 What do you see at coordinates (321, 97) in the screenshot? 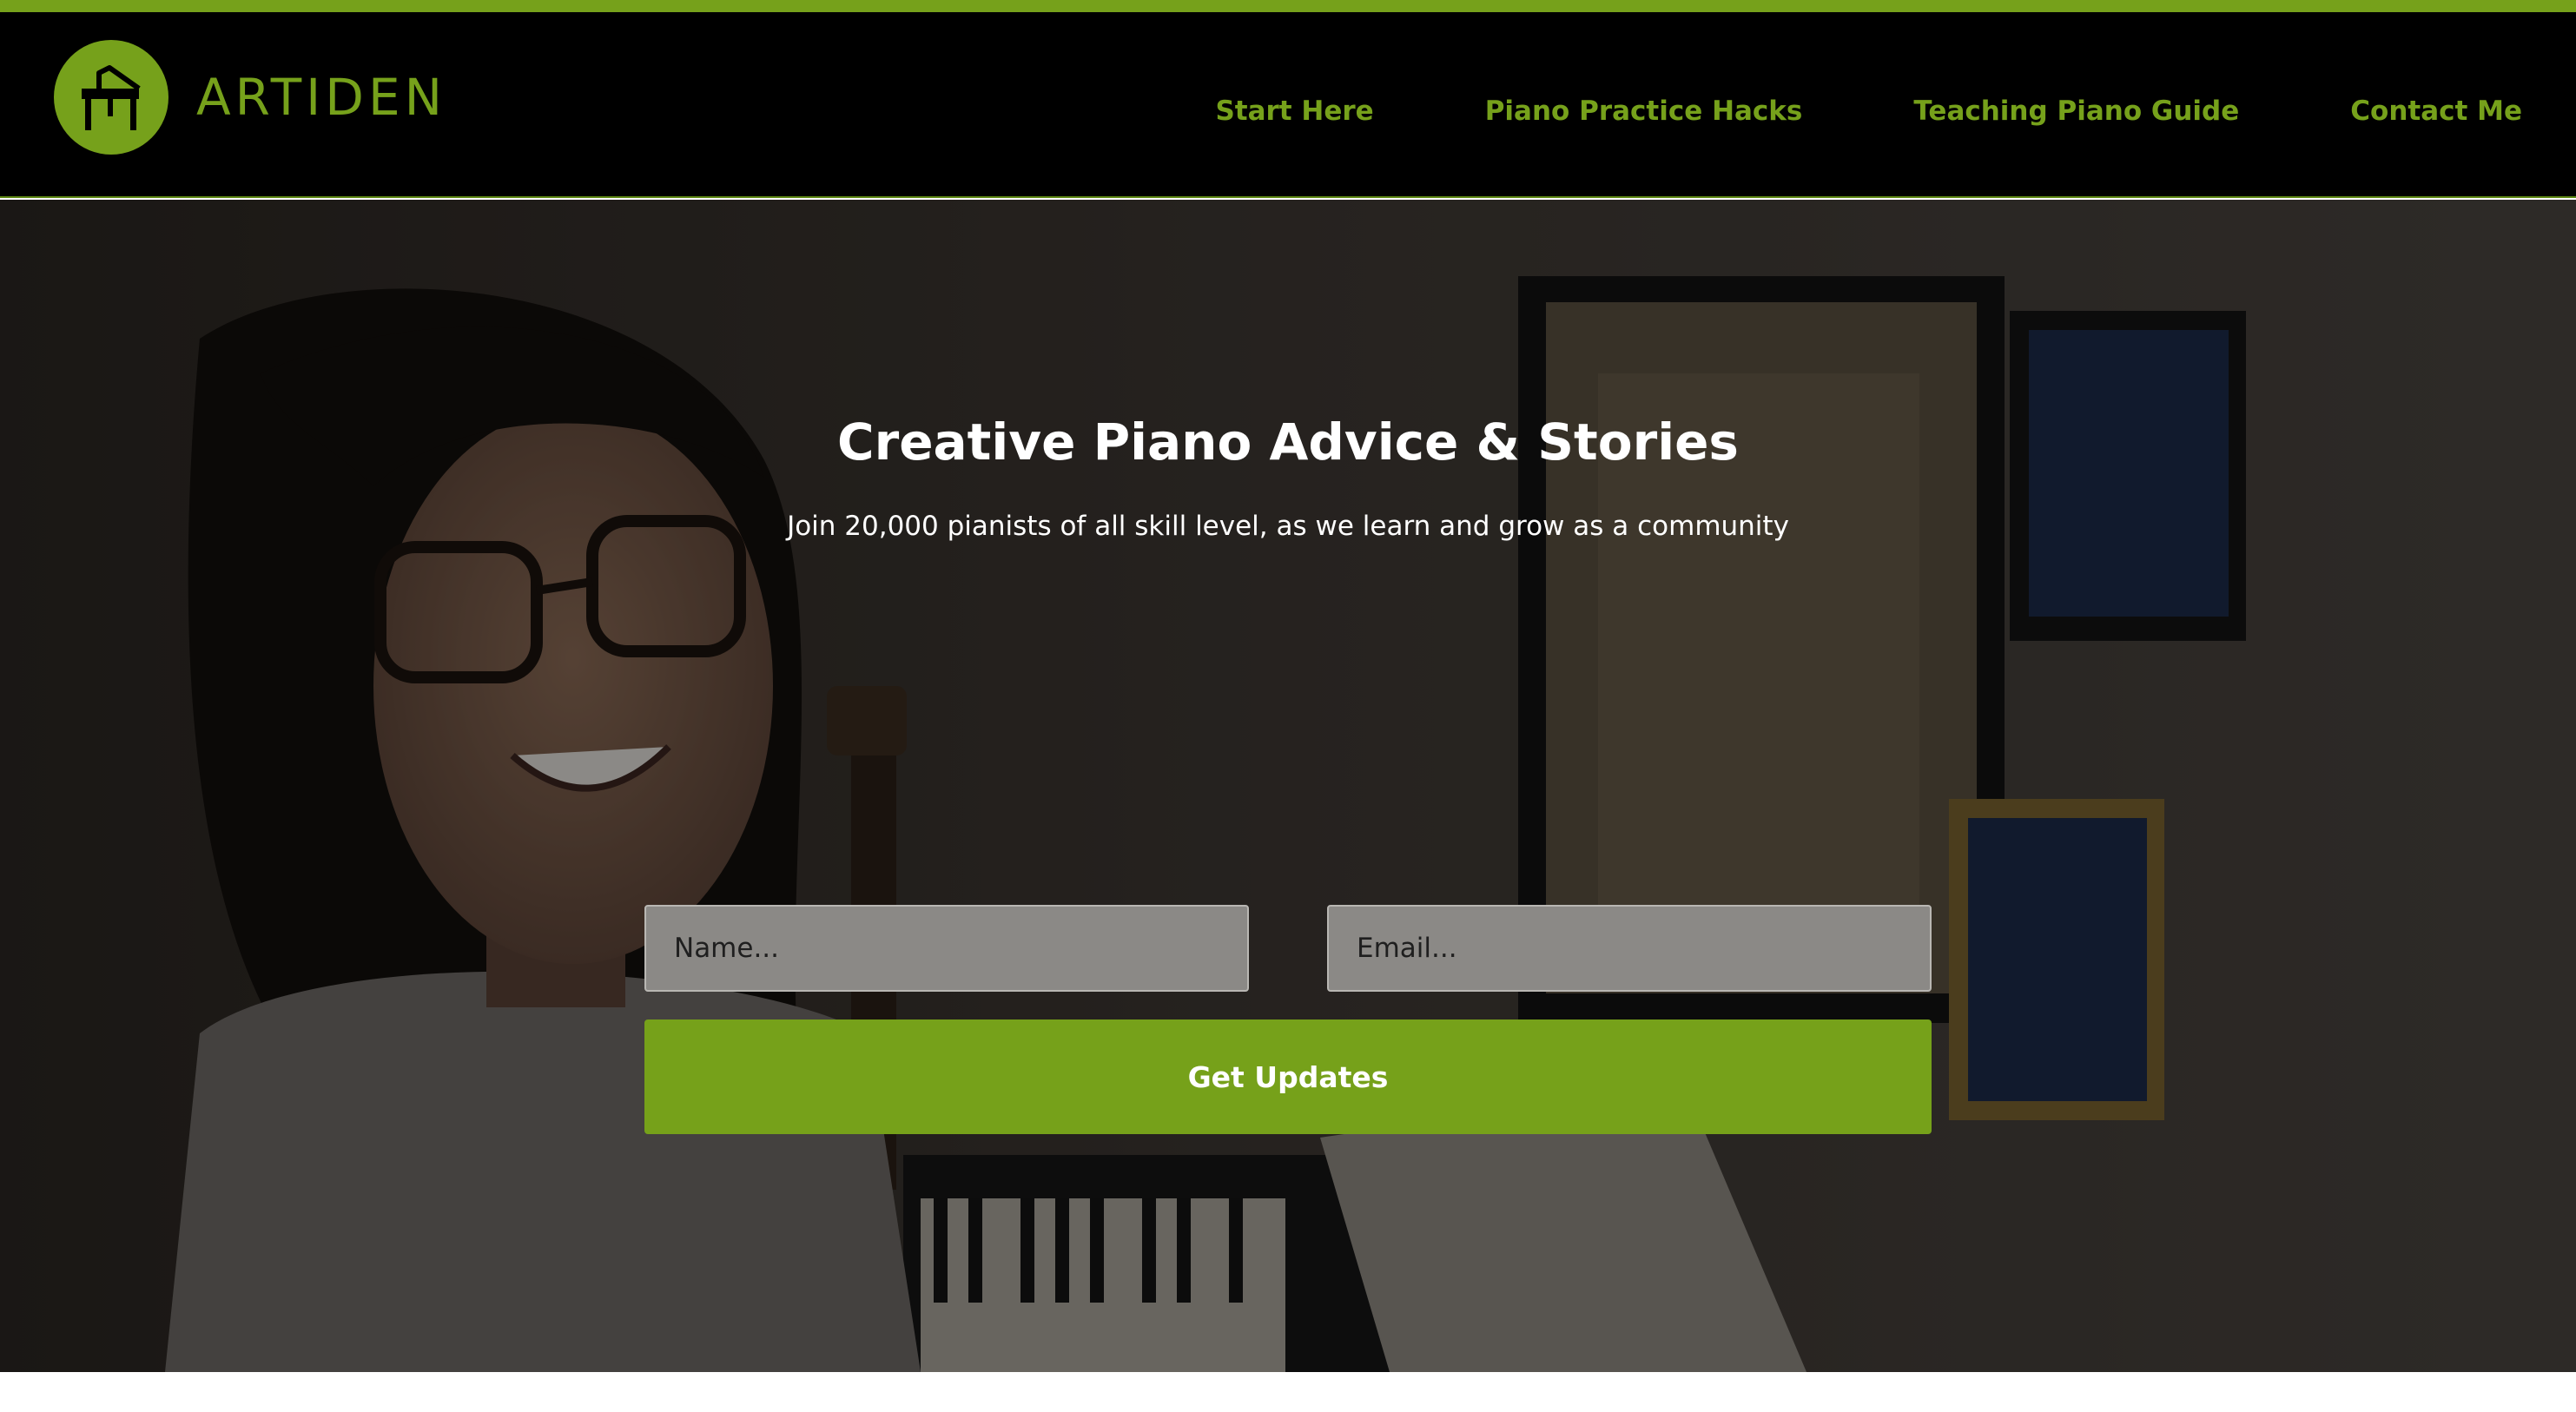
I see `brand-name: ARTIDEN` at bounding box center [321, 97].